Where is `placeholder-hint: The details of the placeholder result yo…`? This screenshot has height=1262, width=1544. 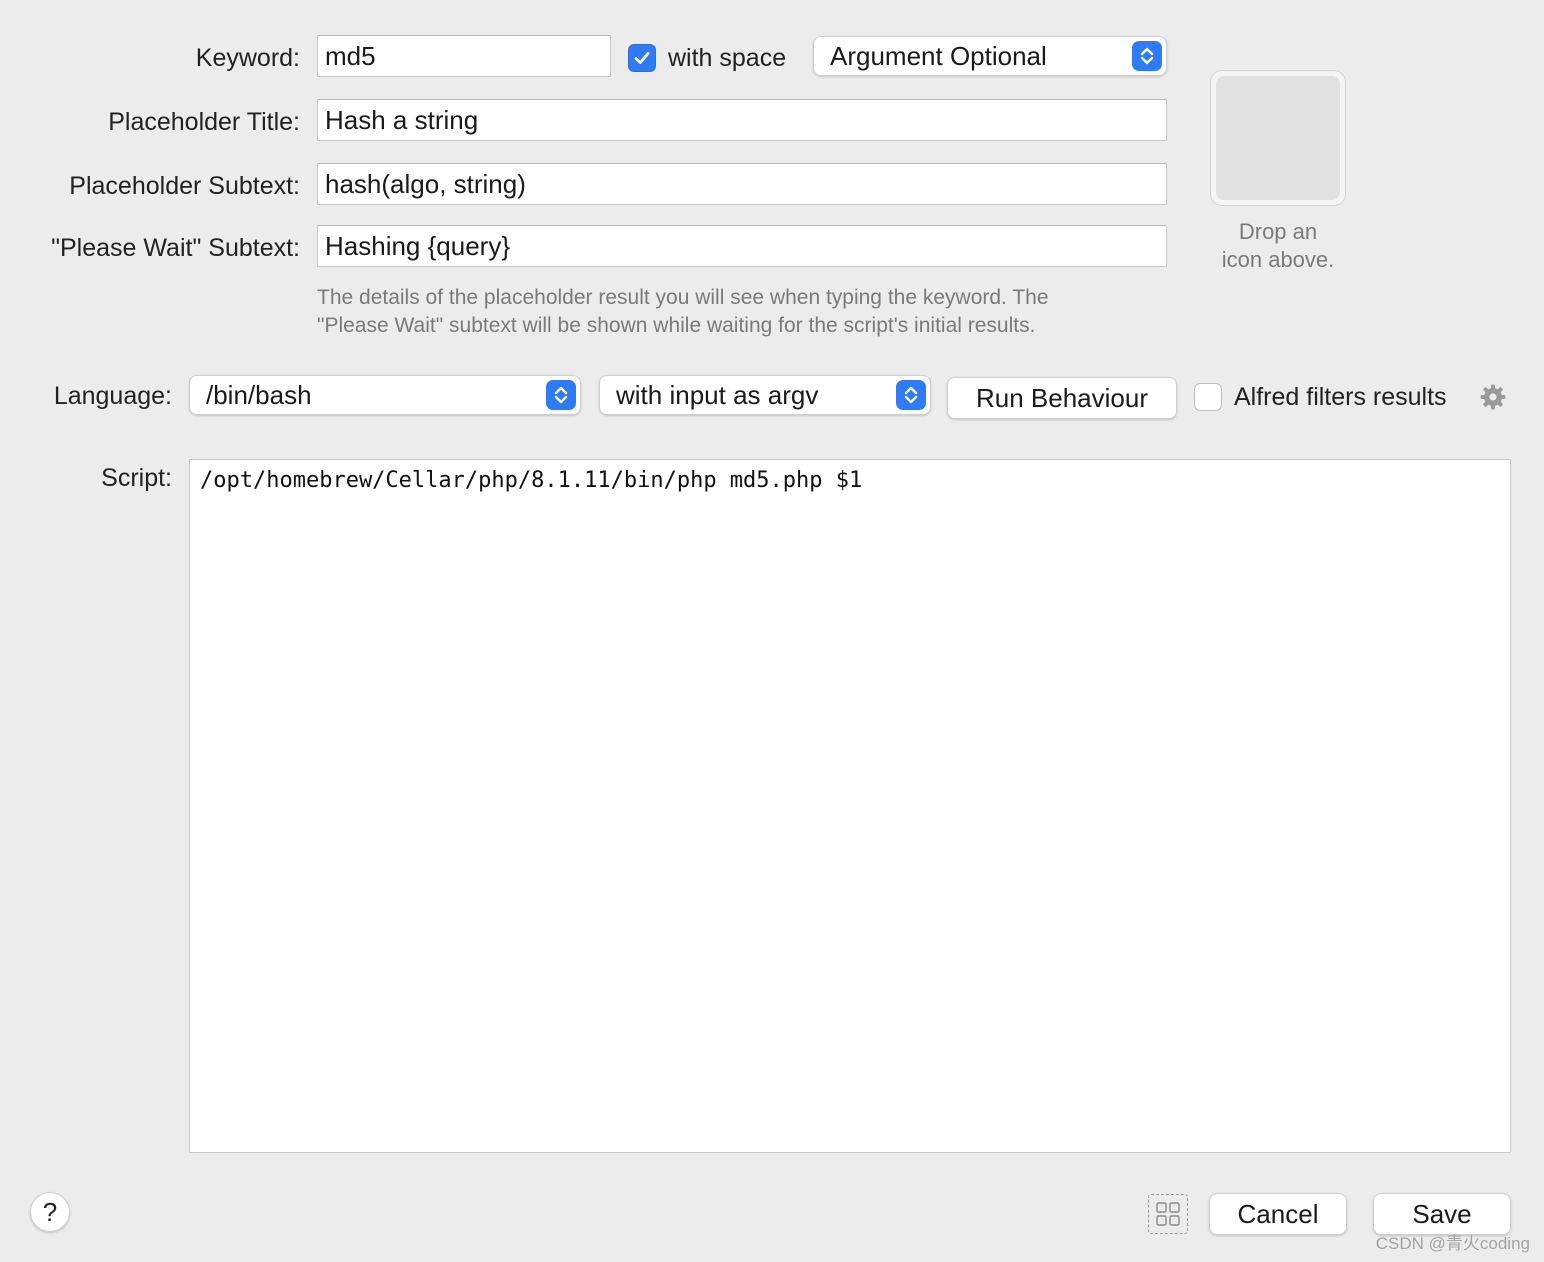 placeholder-hint: The details of the placeholder result yo… is located at coordinates (747, 312).